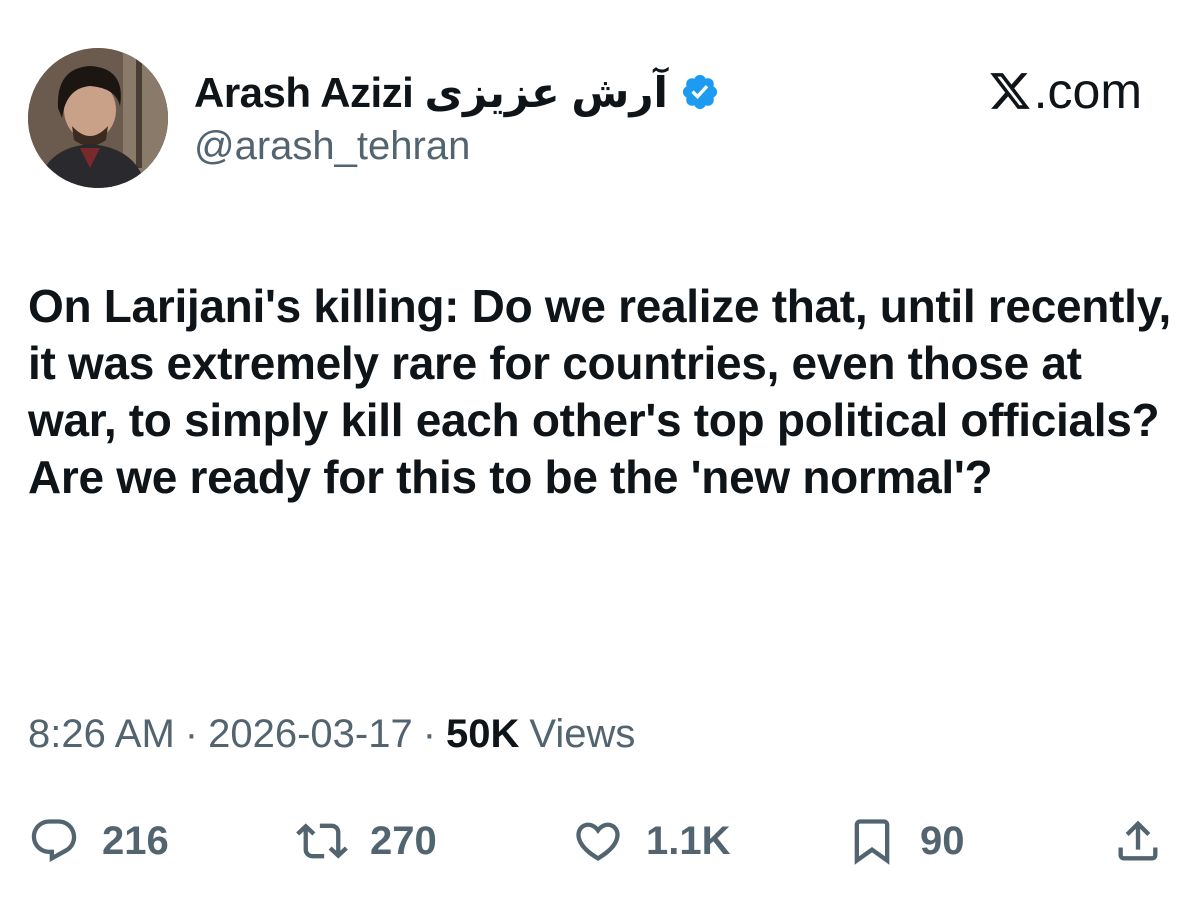  What do you see at coordinates (54, 841) in the screenshot?
I see `reply-icon` at bounding box center [54, 841].